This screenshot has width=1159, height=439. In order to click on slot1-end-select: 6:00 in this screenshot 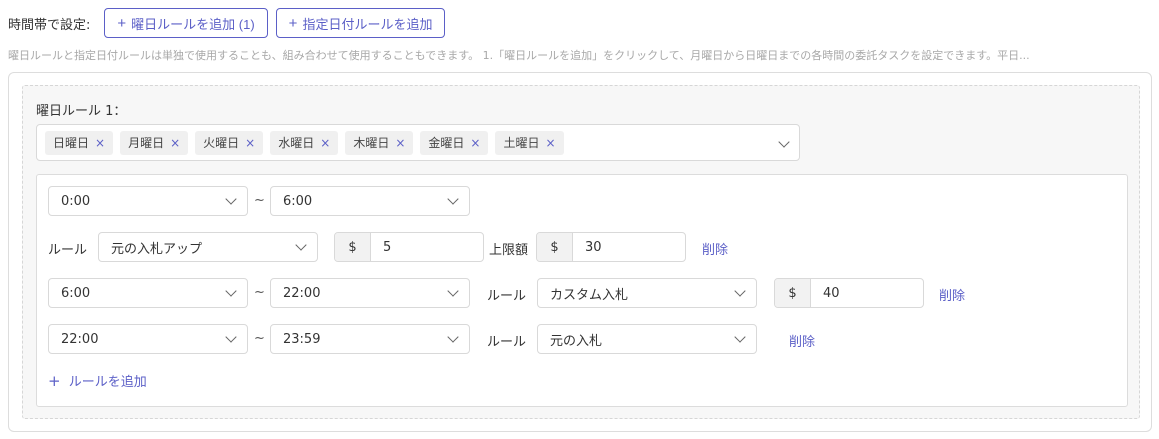, I will do `click(370, 201)`.